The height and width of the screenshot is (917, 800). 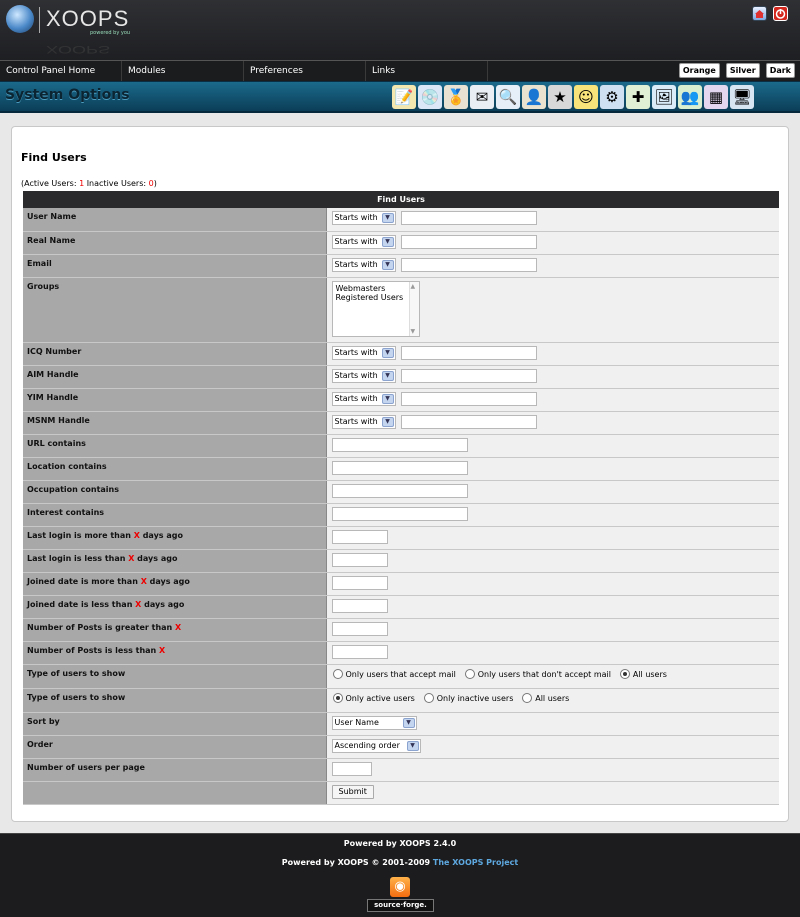 I want to click on active-all-option: All users, so click(x=545, y=699).